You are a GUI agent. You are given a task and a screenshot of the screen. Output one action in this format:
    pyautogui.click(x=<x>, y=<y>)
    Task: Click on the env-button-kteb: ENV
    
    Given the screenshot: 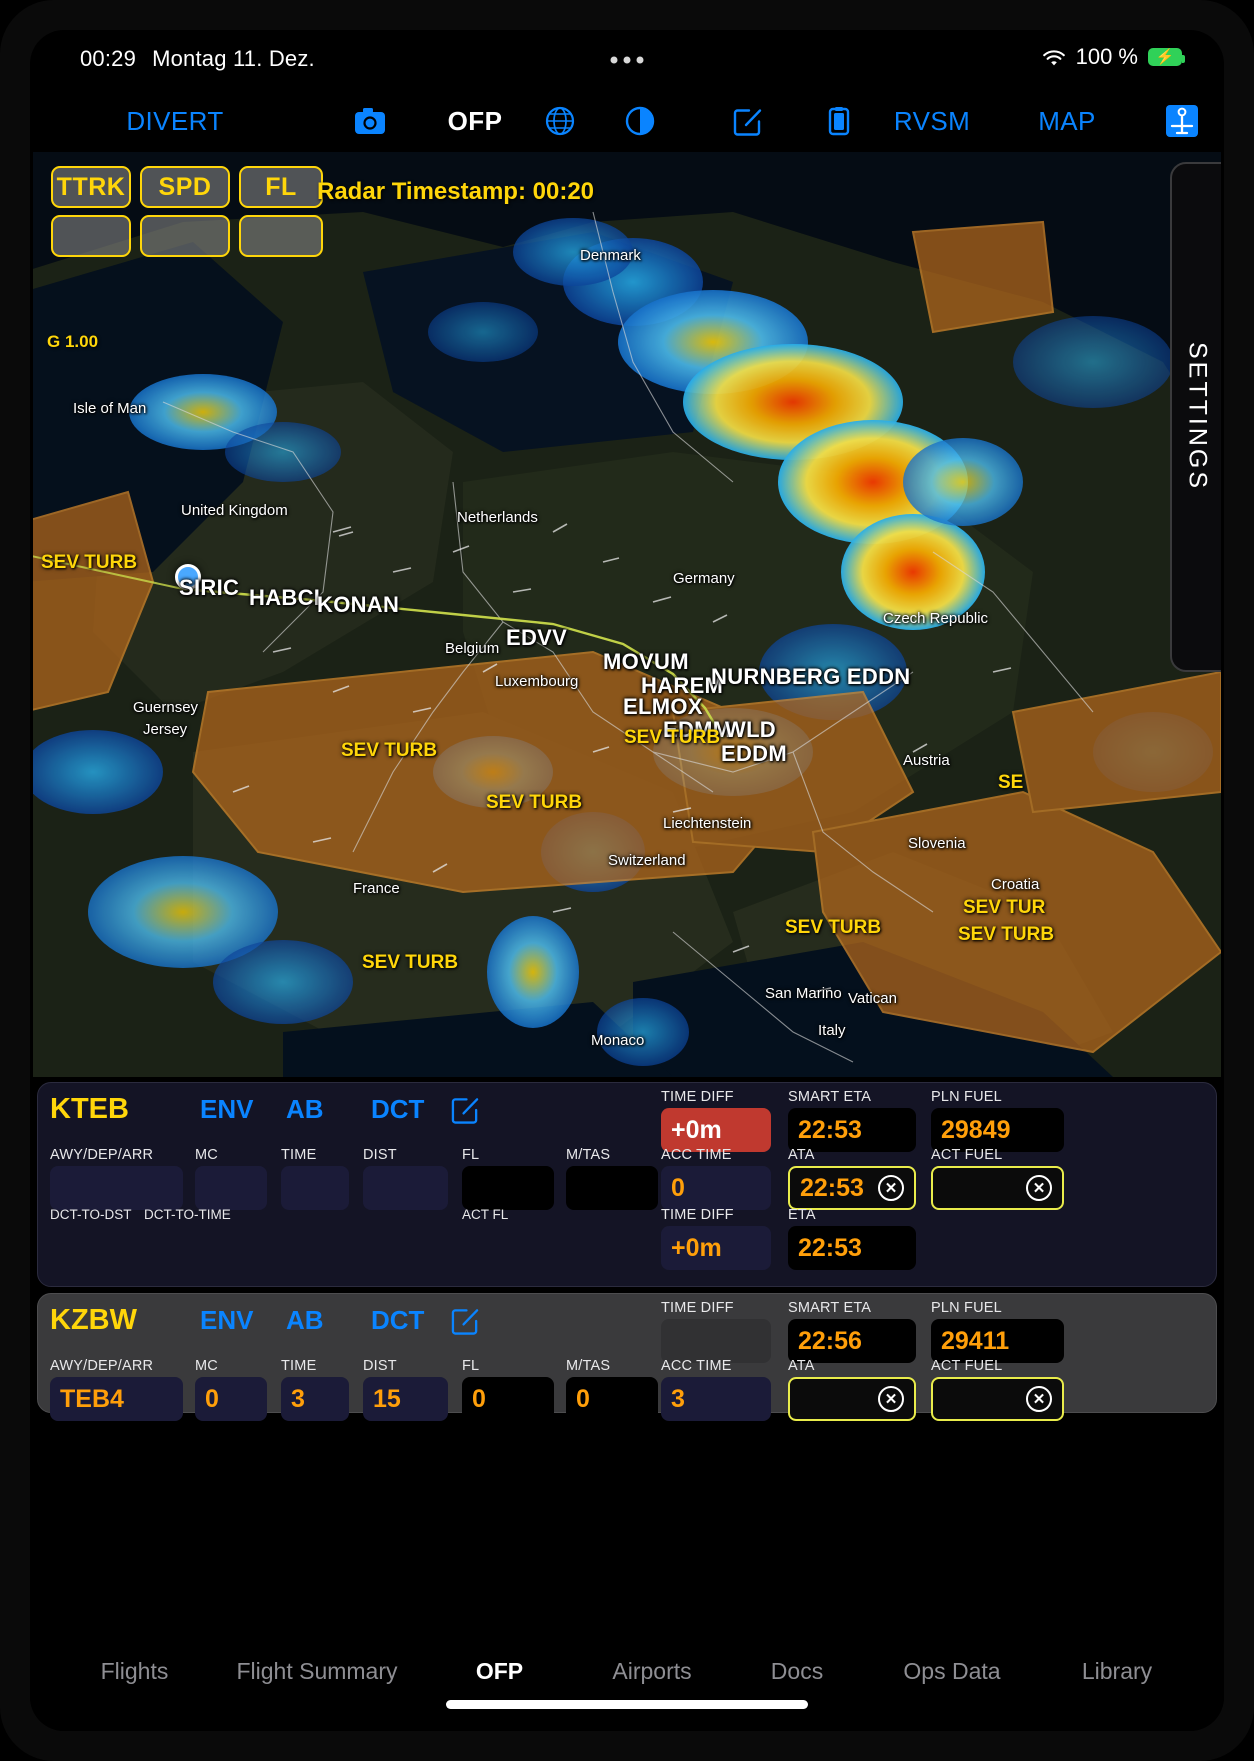 What is the action you would take?
    pyautogui.click(x=243, y=1109)
    